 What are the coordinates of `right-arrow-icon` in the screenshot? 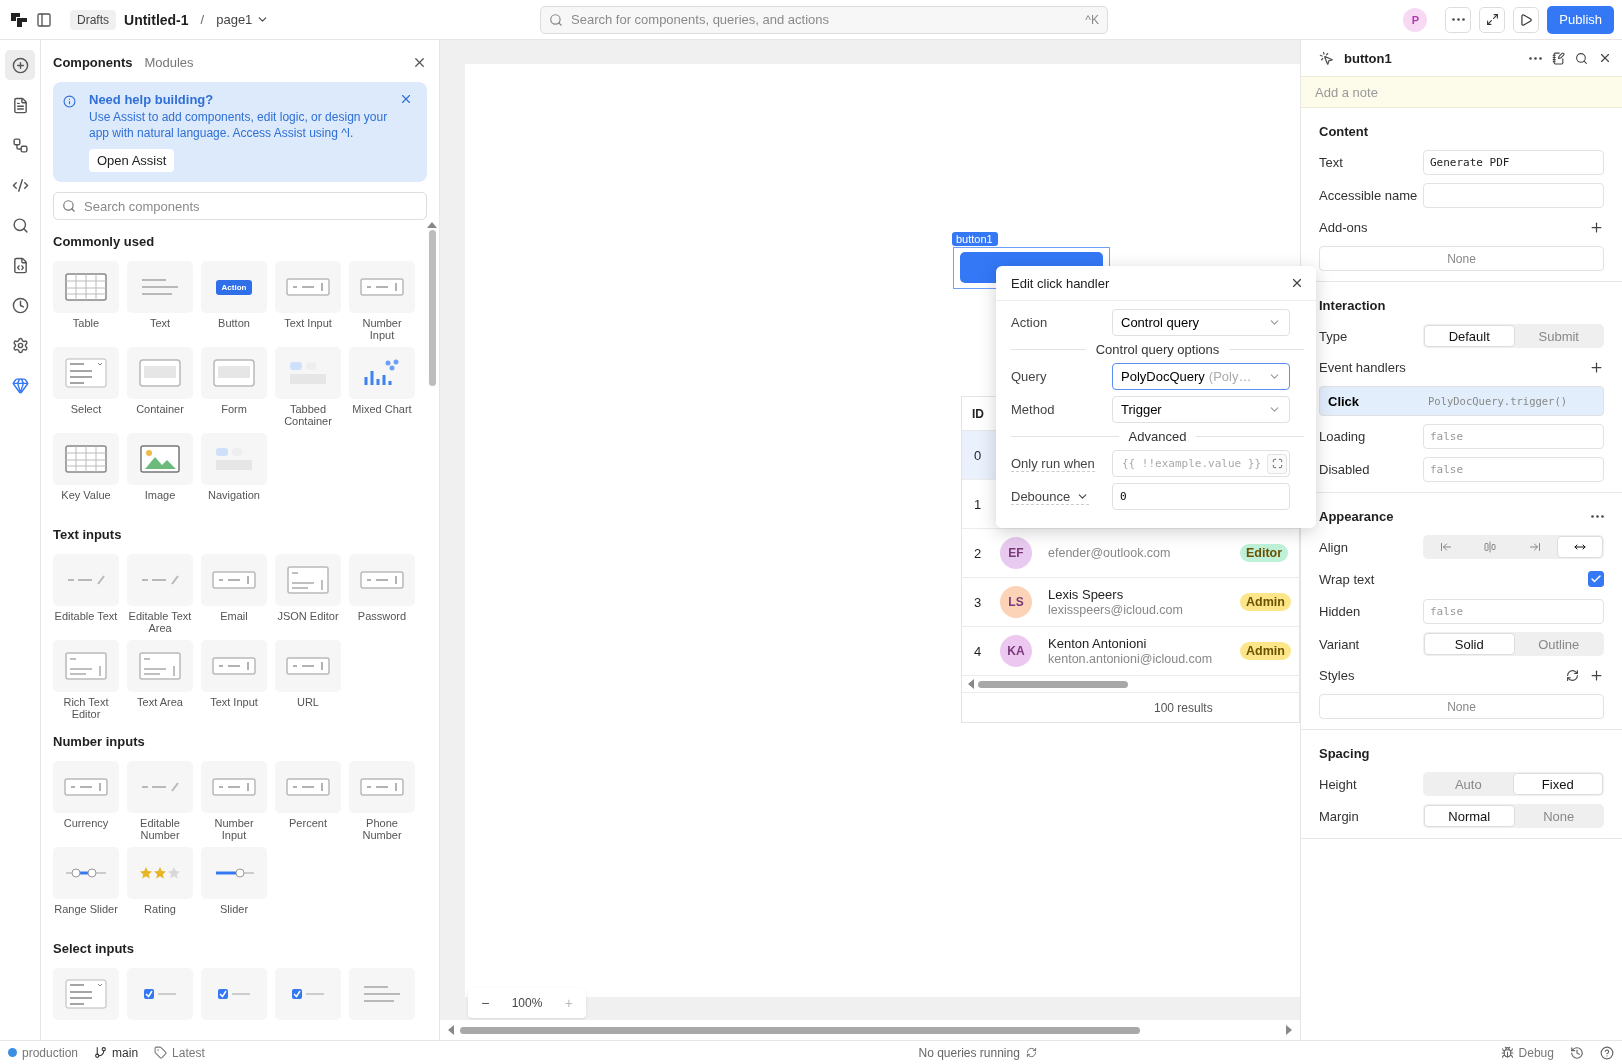 It's located at (1289, 1030).